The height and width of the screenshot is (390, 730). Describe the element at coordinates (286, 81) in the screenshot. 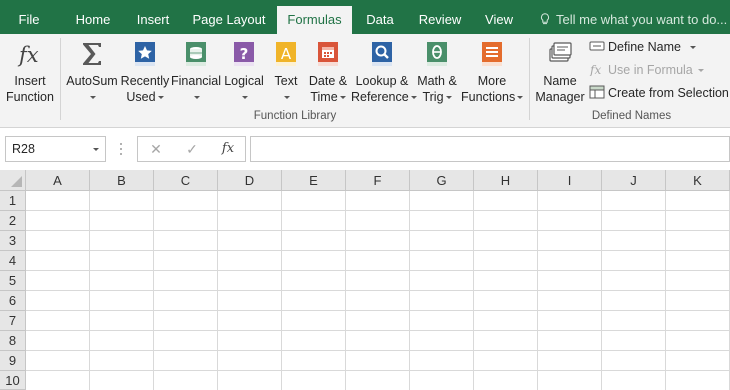

I see `text-label: Text` at that location.